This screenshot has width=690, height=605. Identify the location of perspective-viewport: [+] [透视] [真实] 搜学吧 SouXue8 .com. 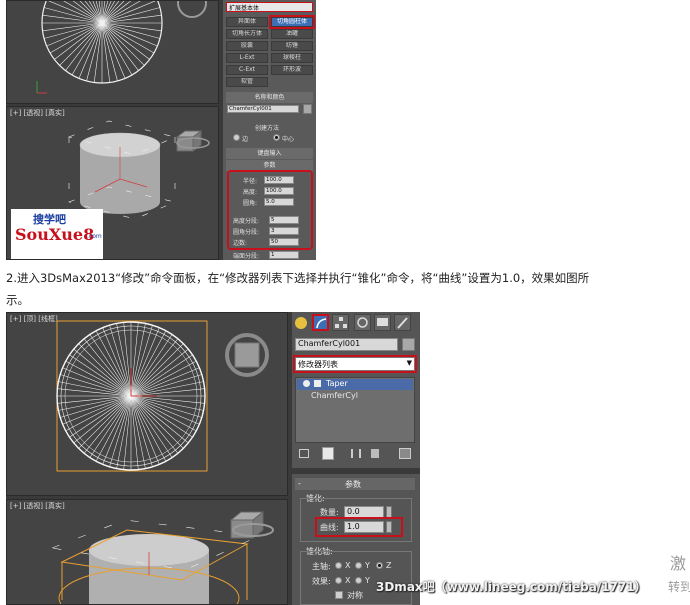
(112, 183).